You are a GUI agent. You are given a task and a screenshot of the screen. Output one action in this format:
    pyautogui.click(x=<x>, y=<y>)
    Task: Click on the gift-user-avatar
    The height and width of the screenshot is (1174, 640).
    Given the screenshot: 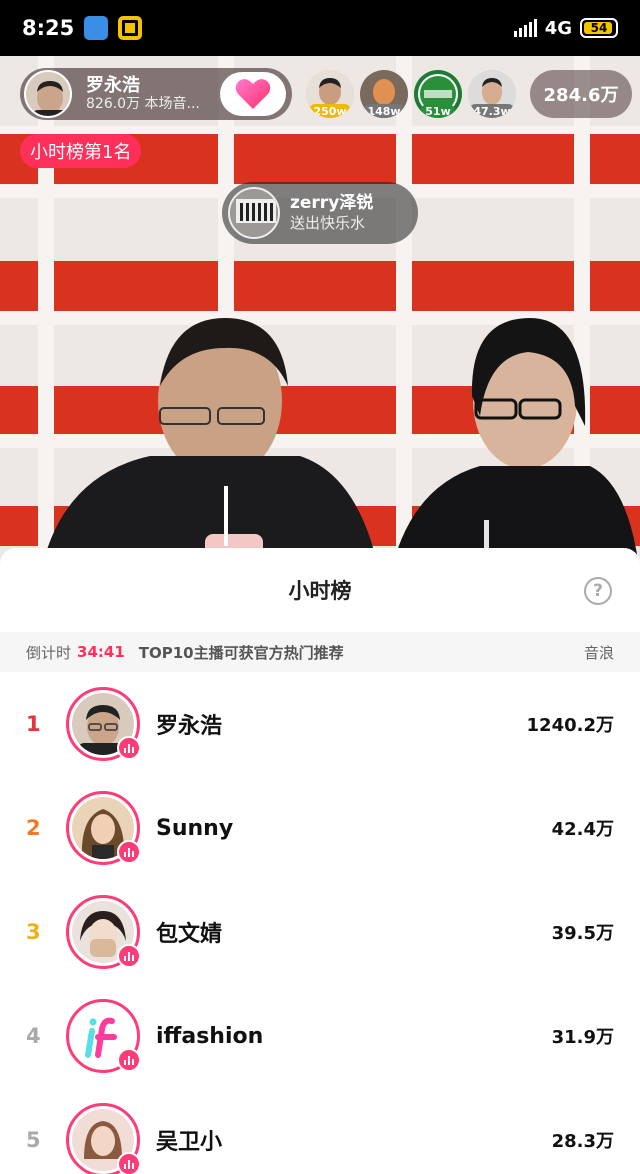 What is the action you would take?
    pyautogui.click(x=254, y=213)
    